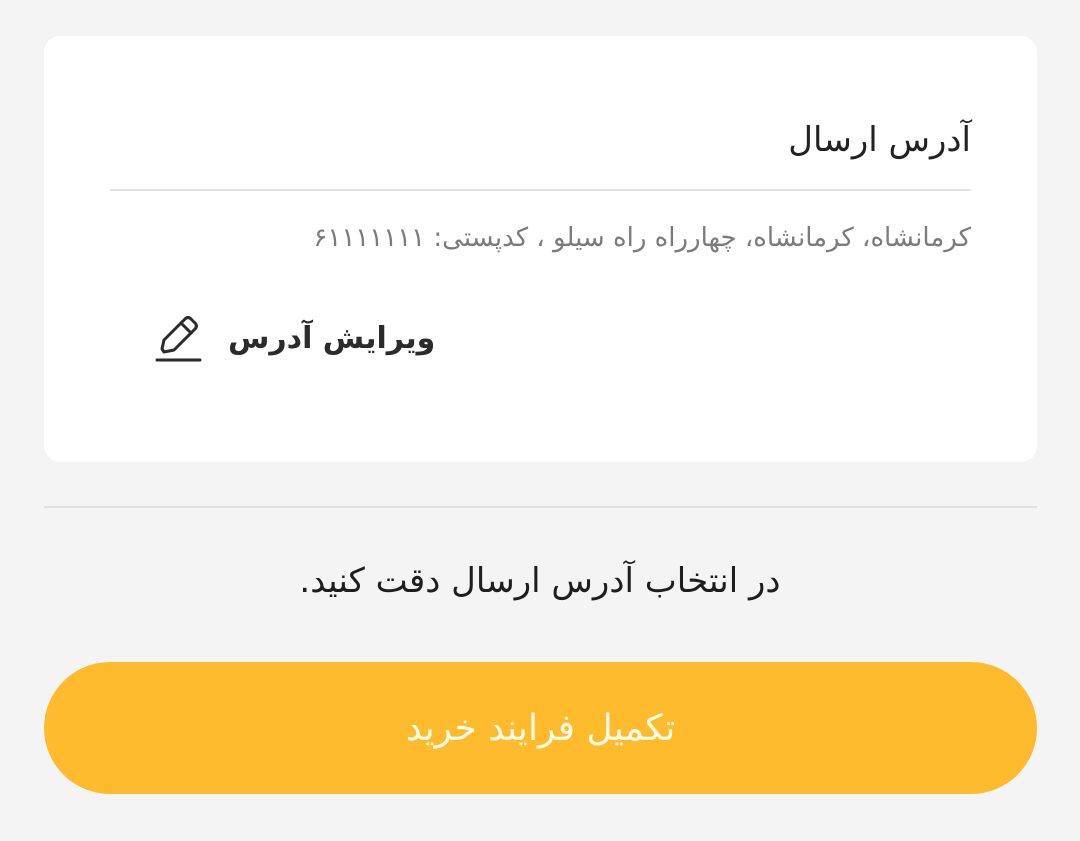 This screenshot has height=841, width=1080. I want to click on address-notice: در انتخاب آدرس ارسال دقت کنید., so click(540, 581).